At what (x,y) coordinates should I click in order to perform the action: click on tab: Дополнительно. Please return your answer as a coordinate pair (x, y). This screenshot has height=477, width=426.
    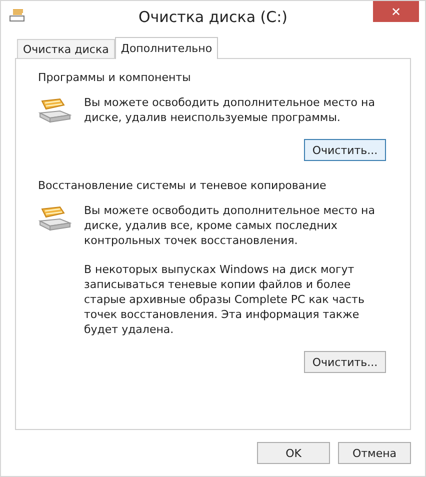
    Looking at the image, I should click on (166, 48).